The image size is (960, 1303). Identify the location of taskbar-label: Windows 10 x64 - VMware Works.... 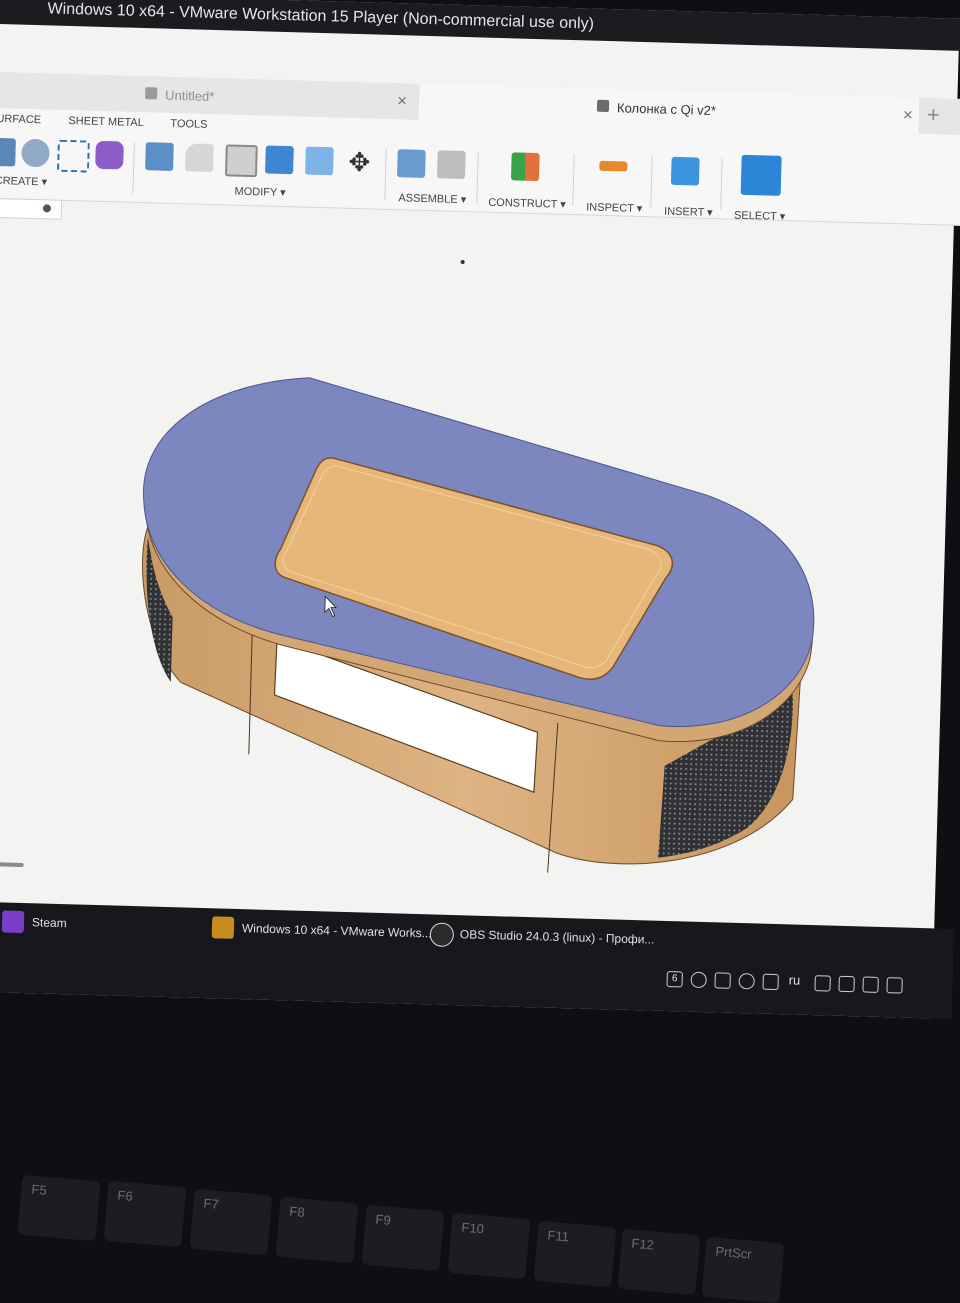
(336, 931).